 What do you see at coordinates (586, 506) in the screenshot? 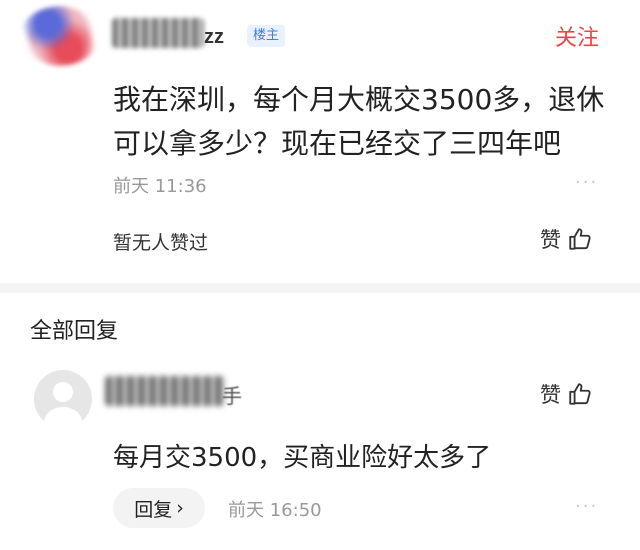
I see `reply-more-icon: ···` at bounding box center [586, 506].